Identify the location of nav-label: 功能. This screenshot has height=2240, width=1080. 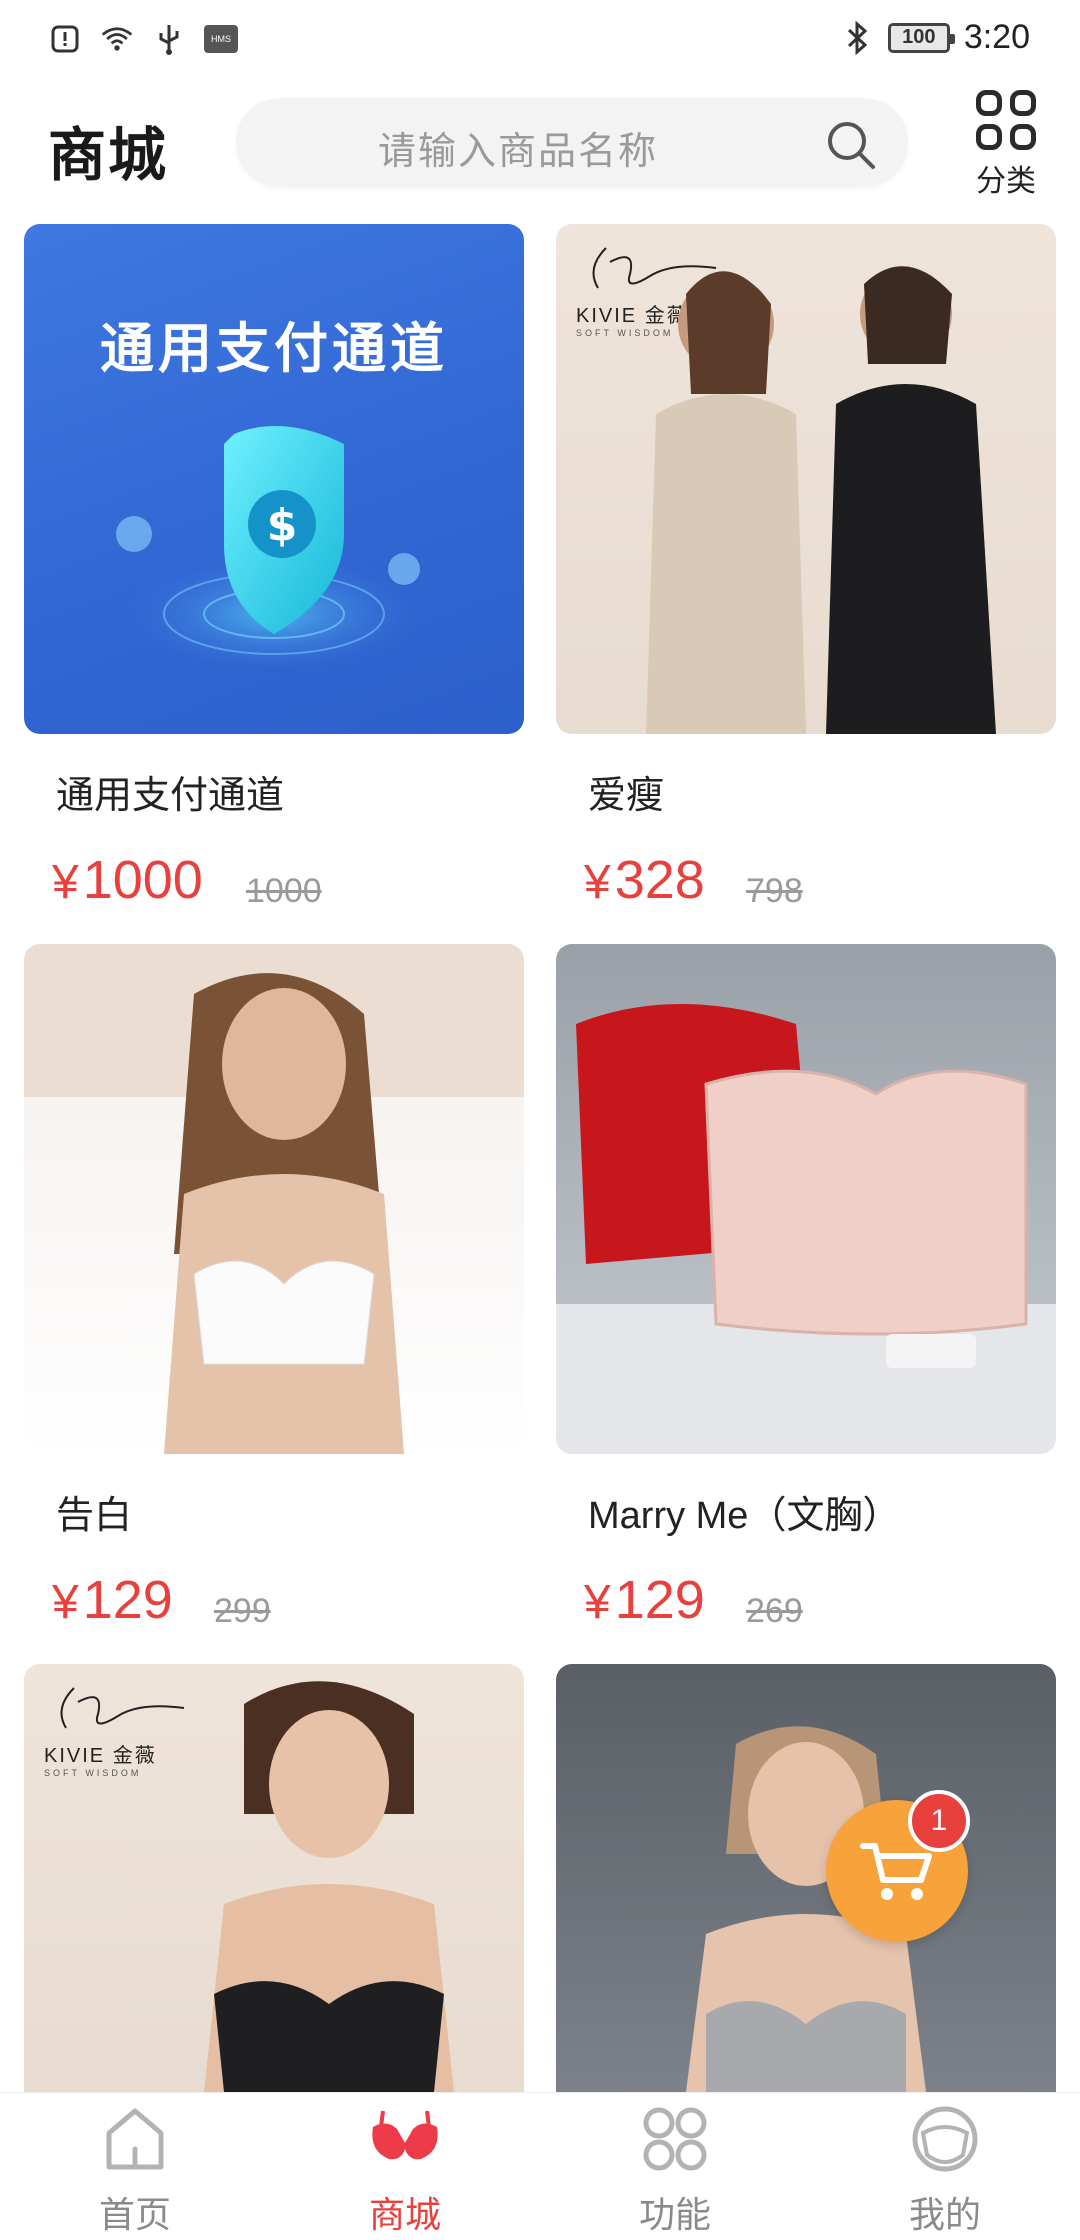
(674, 2214).